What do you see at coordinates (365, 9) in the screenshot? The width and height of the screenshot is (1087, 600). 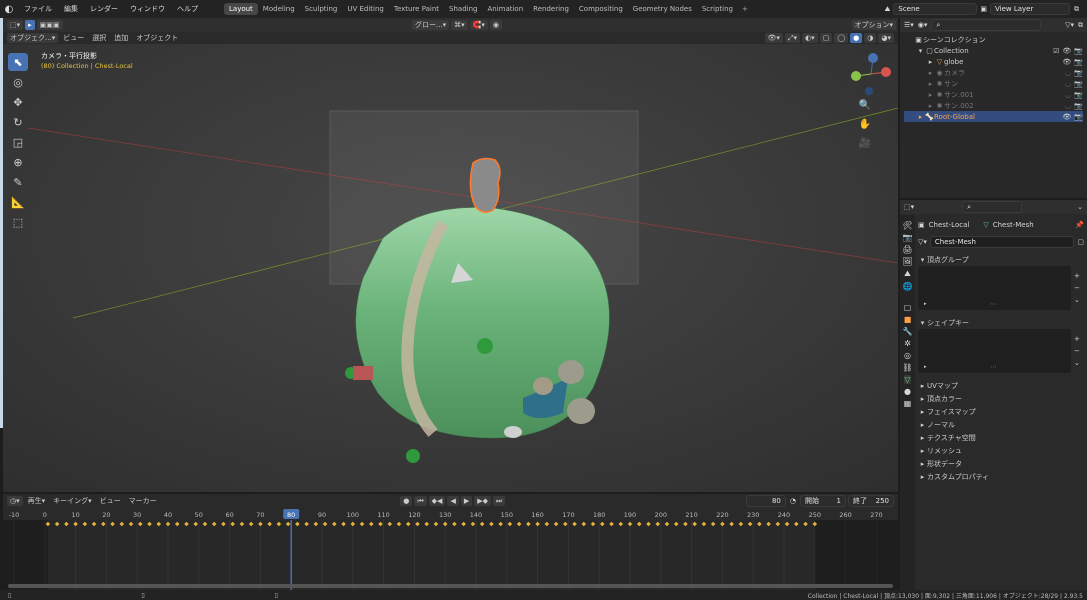 I see `tab-uv-editing: UV Editing` at bounding box center [365, 9].